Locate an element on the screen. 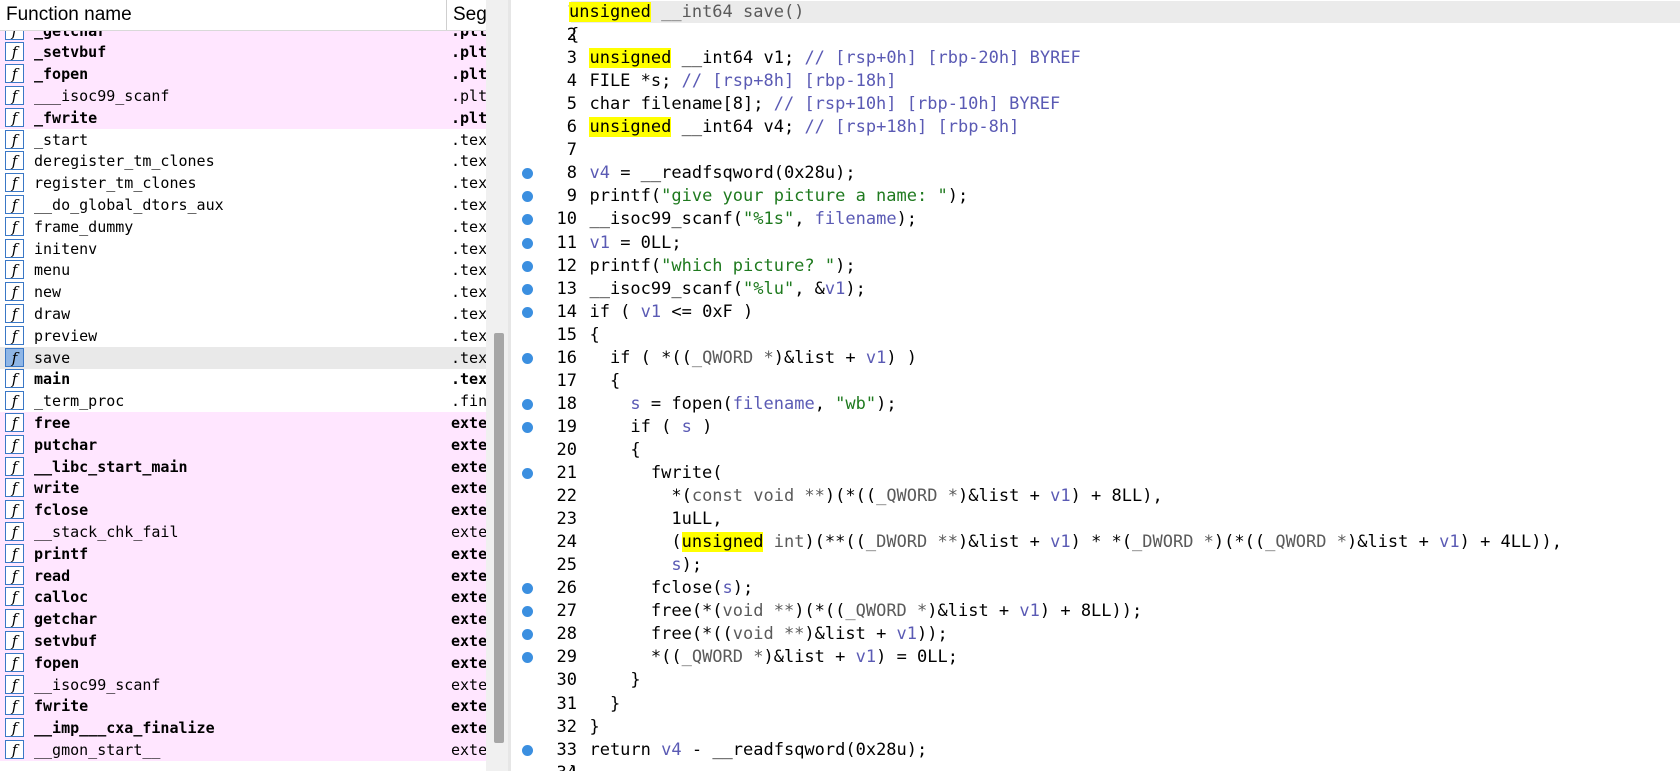 The width and height of the screenshot is (1680, 771). code-text: fwrite( is located at coordinates (646, 473).